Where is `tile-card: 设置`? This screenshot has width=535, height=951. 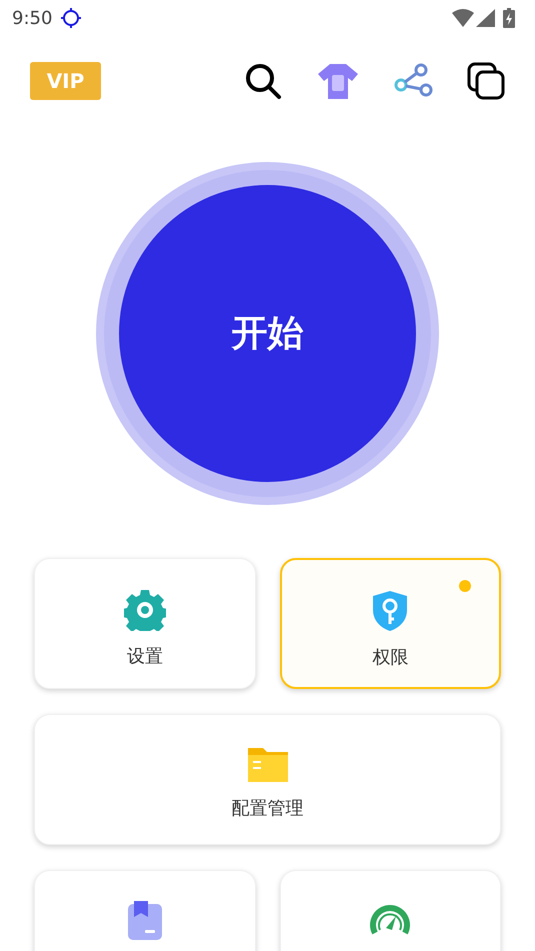
tile-card: 设置 is located at coordinates (145, 623).